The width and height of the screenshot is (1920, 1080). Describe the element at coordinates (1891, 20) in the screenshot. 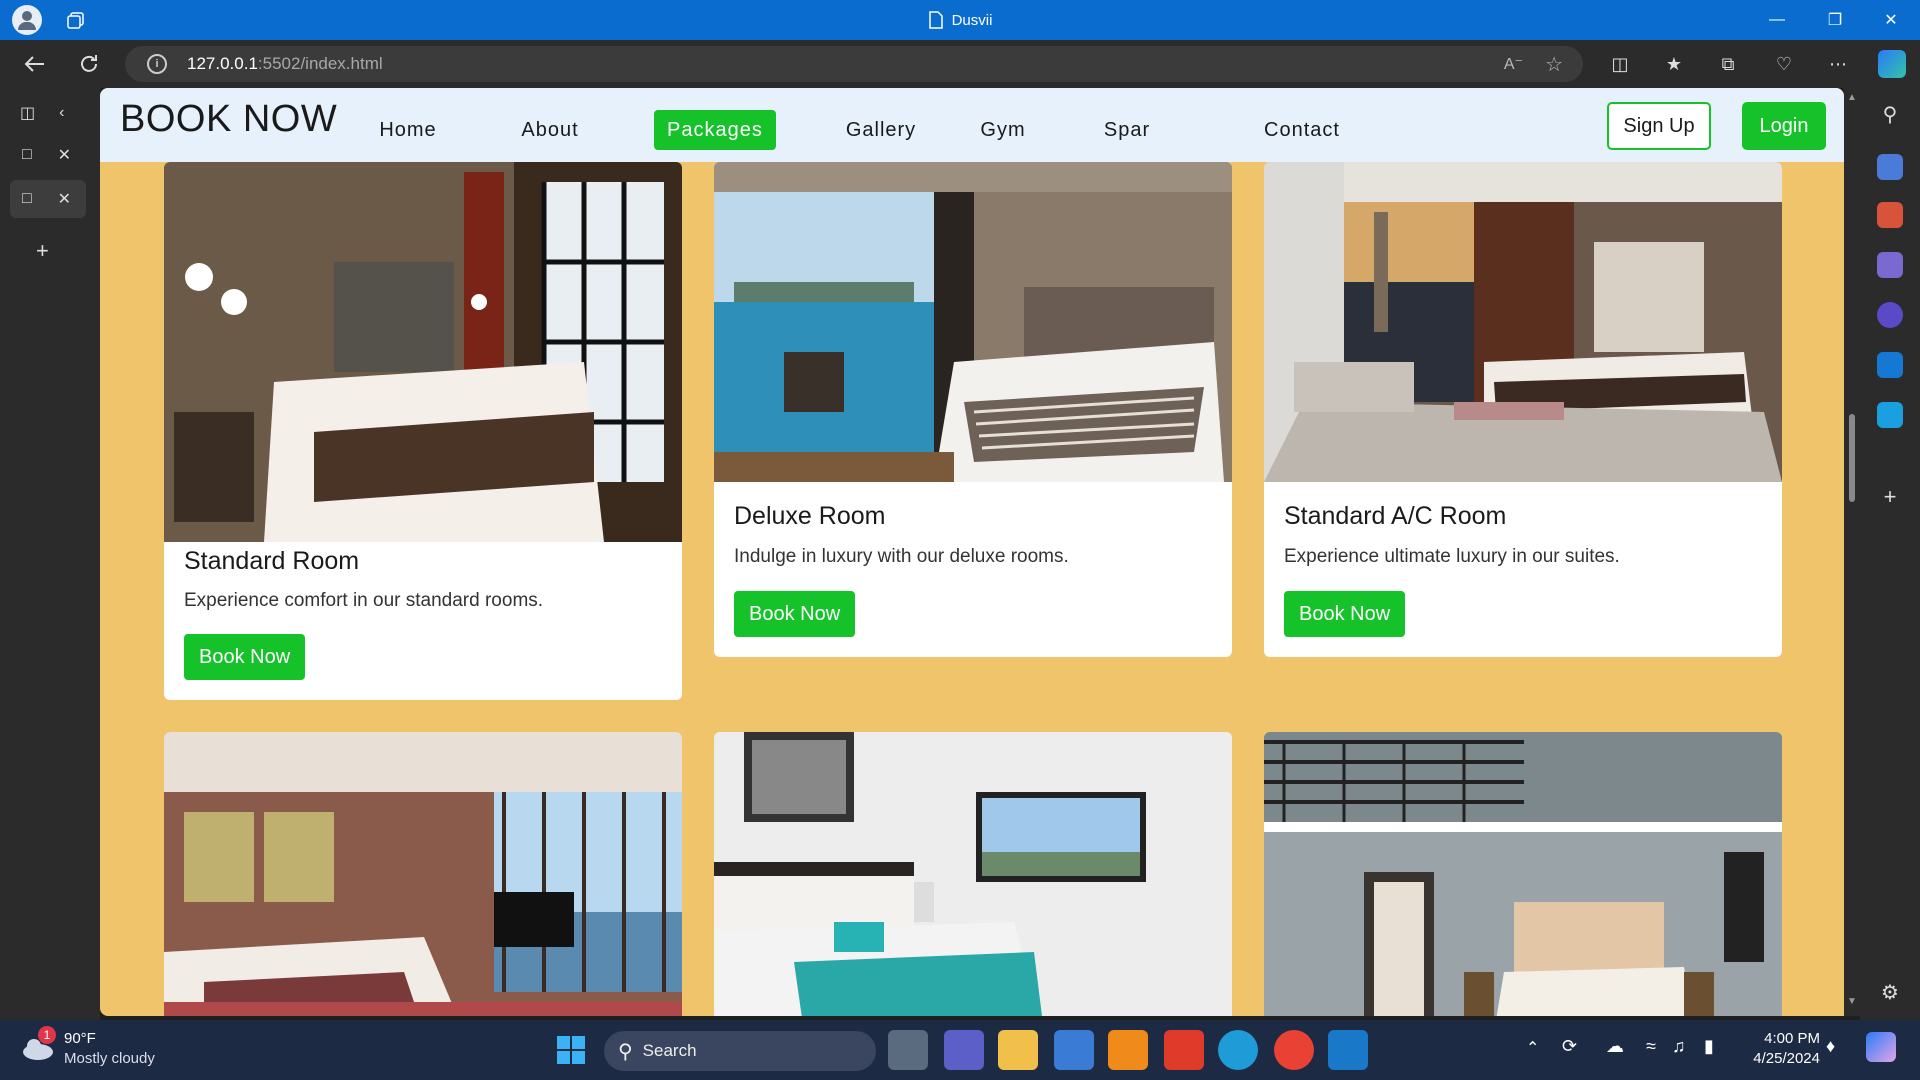

I see `close-window-button: ✕` at that location.